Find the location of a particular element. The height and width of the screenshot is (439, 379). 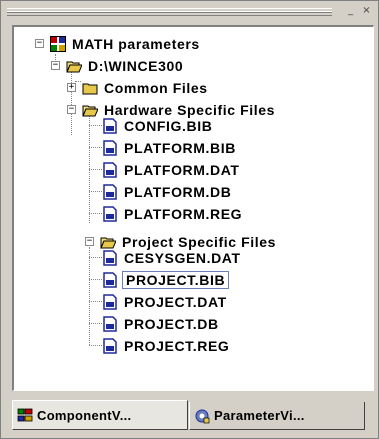

pane-title-strip: _ × is located at coordinates (189, 11).